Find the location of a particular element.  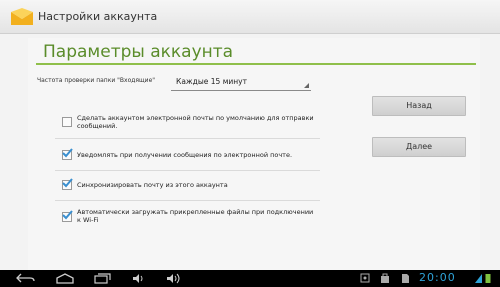

status-clock: 20:00 is located at coordinates (437, 277).